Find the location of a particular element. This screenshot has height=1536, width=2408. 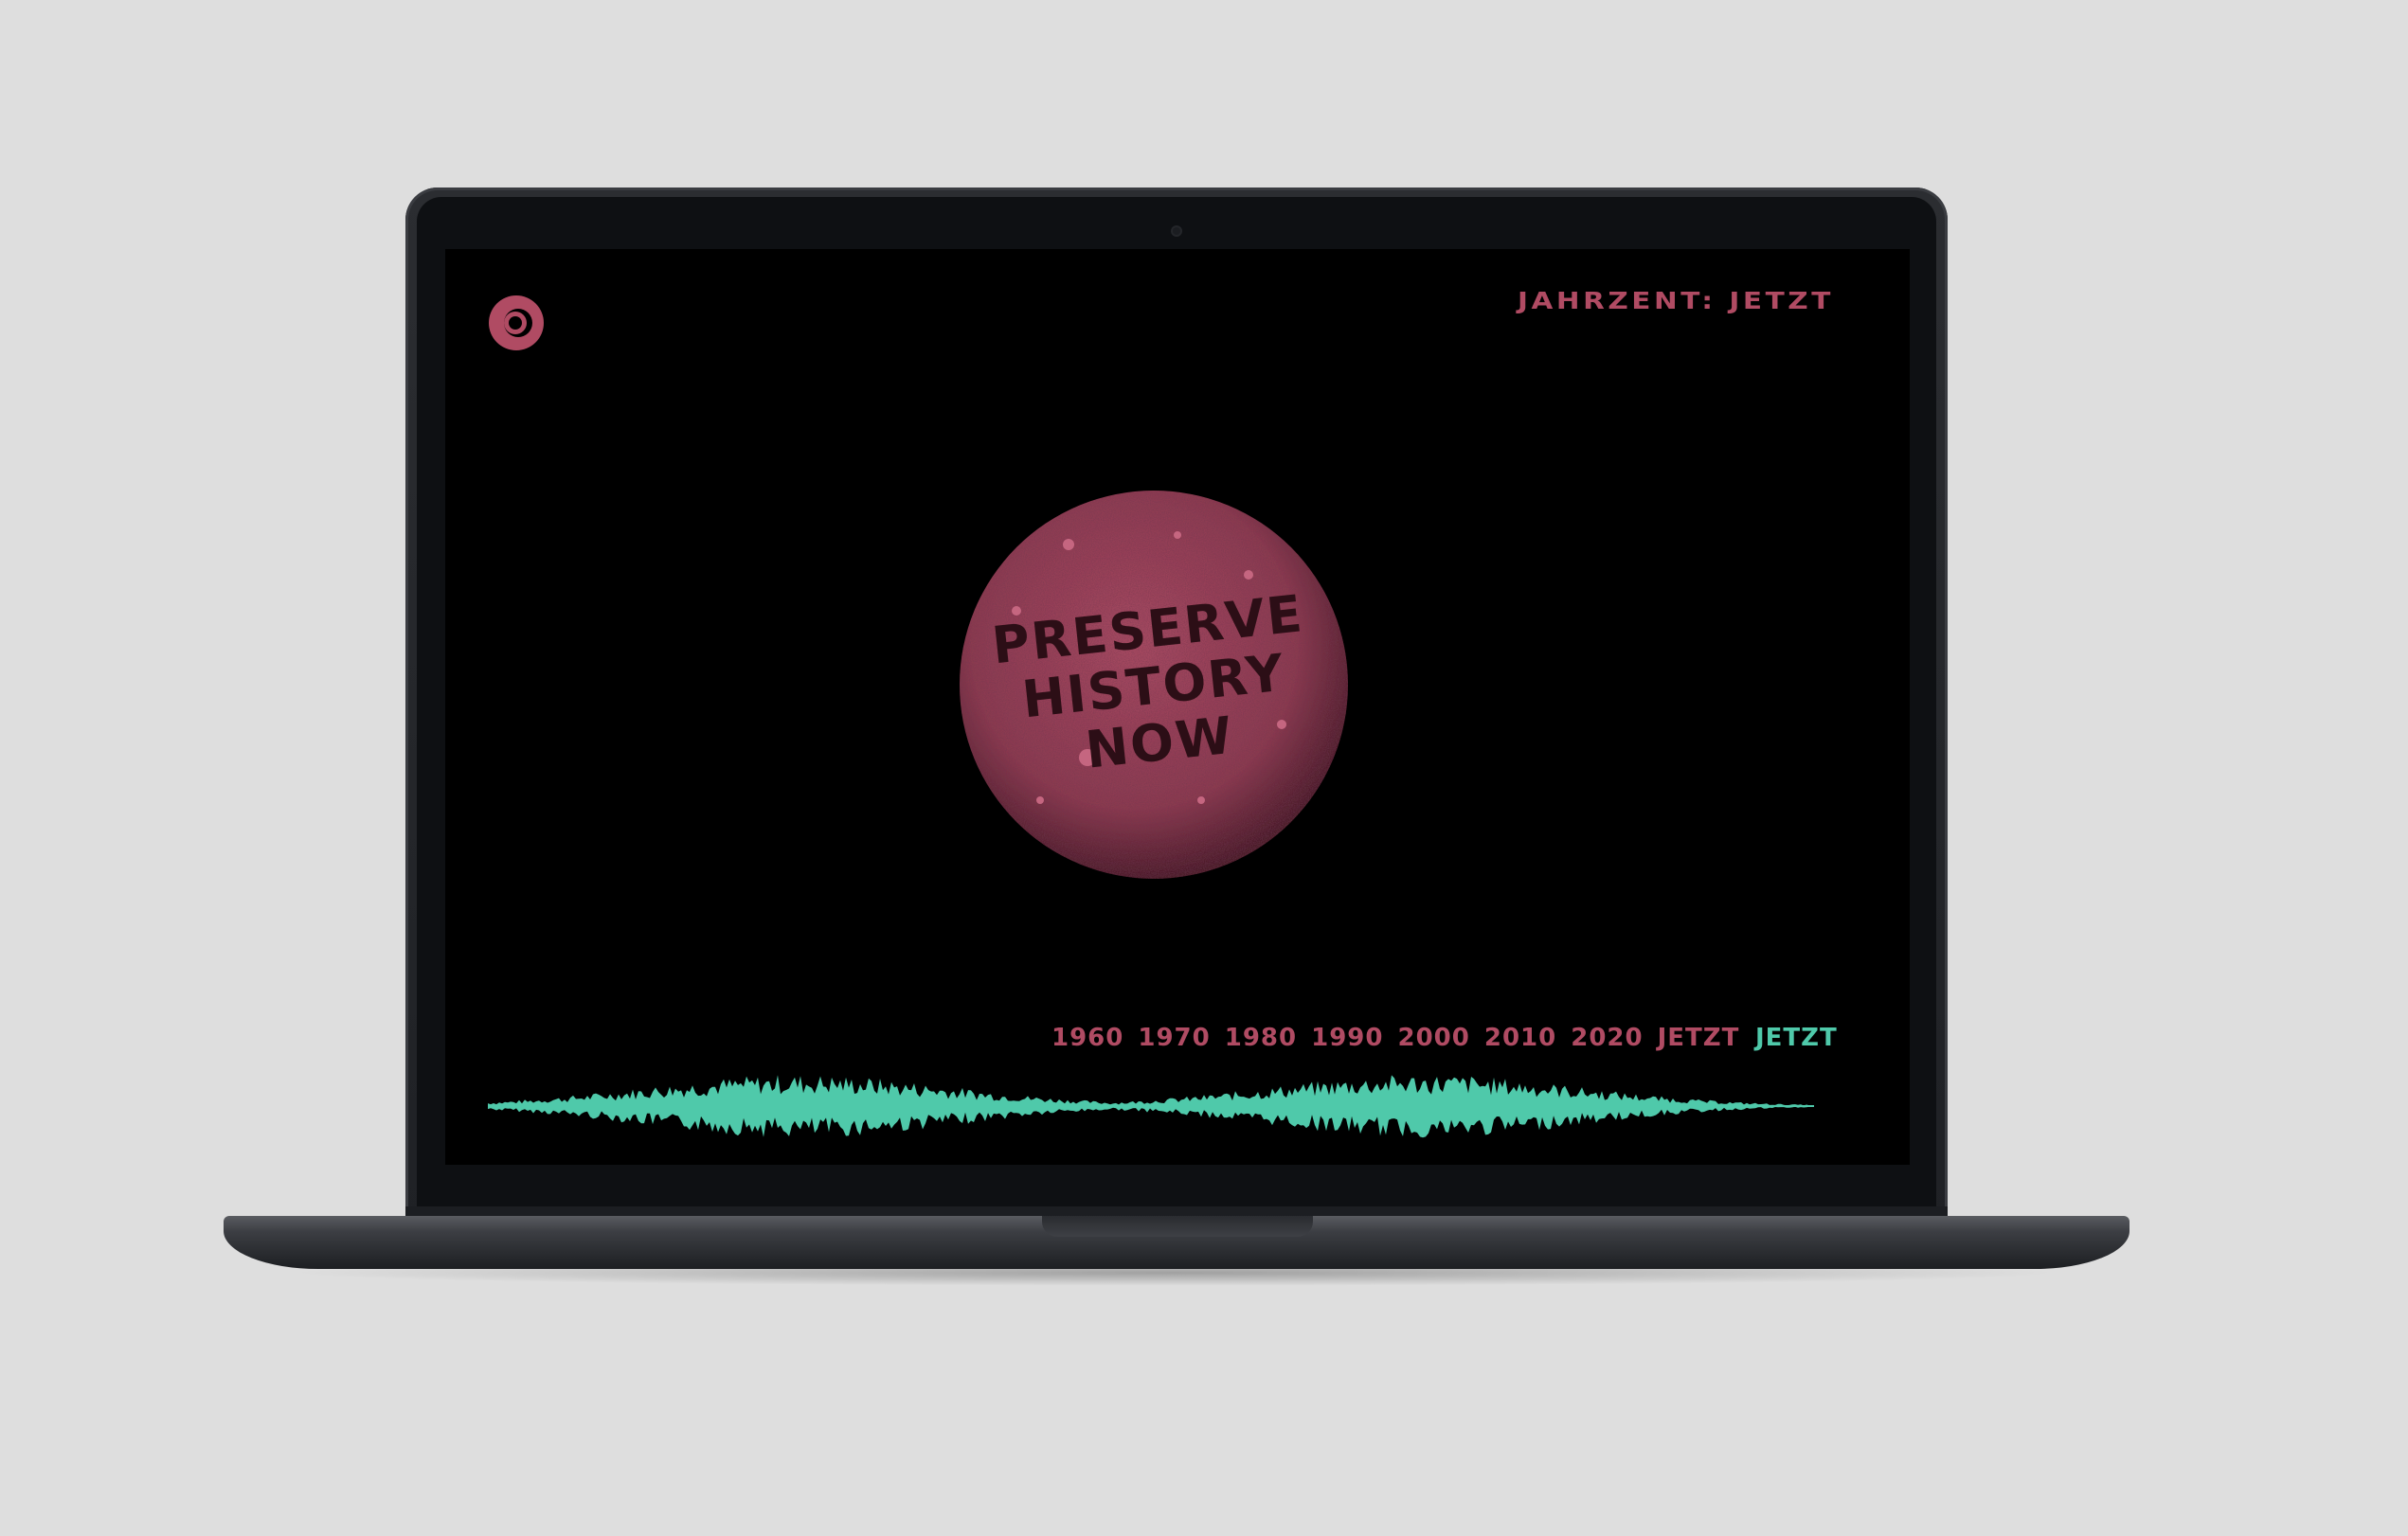

timeline-year-2020: 2020 is located at coordinates (1614, 1038).